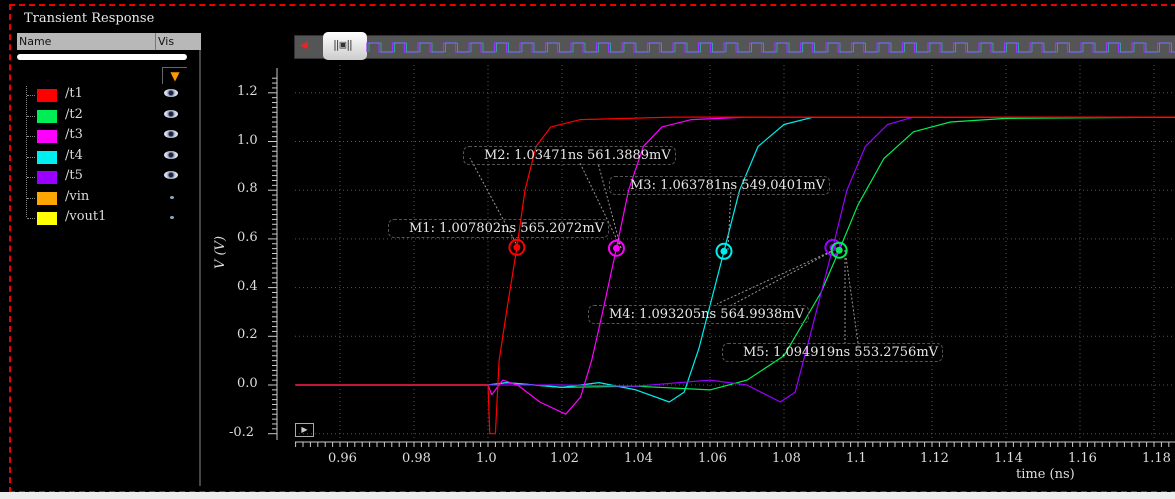 This screenshot has width=1175, height=499. I want to click on marker-label-m4: M4: 1.093205ns 564.9938mV, so click(699, 314).